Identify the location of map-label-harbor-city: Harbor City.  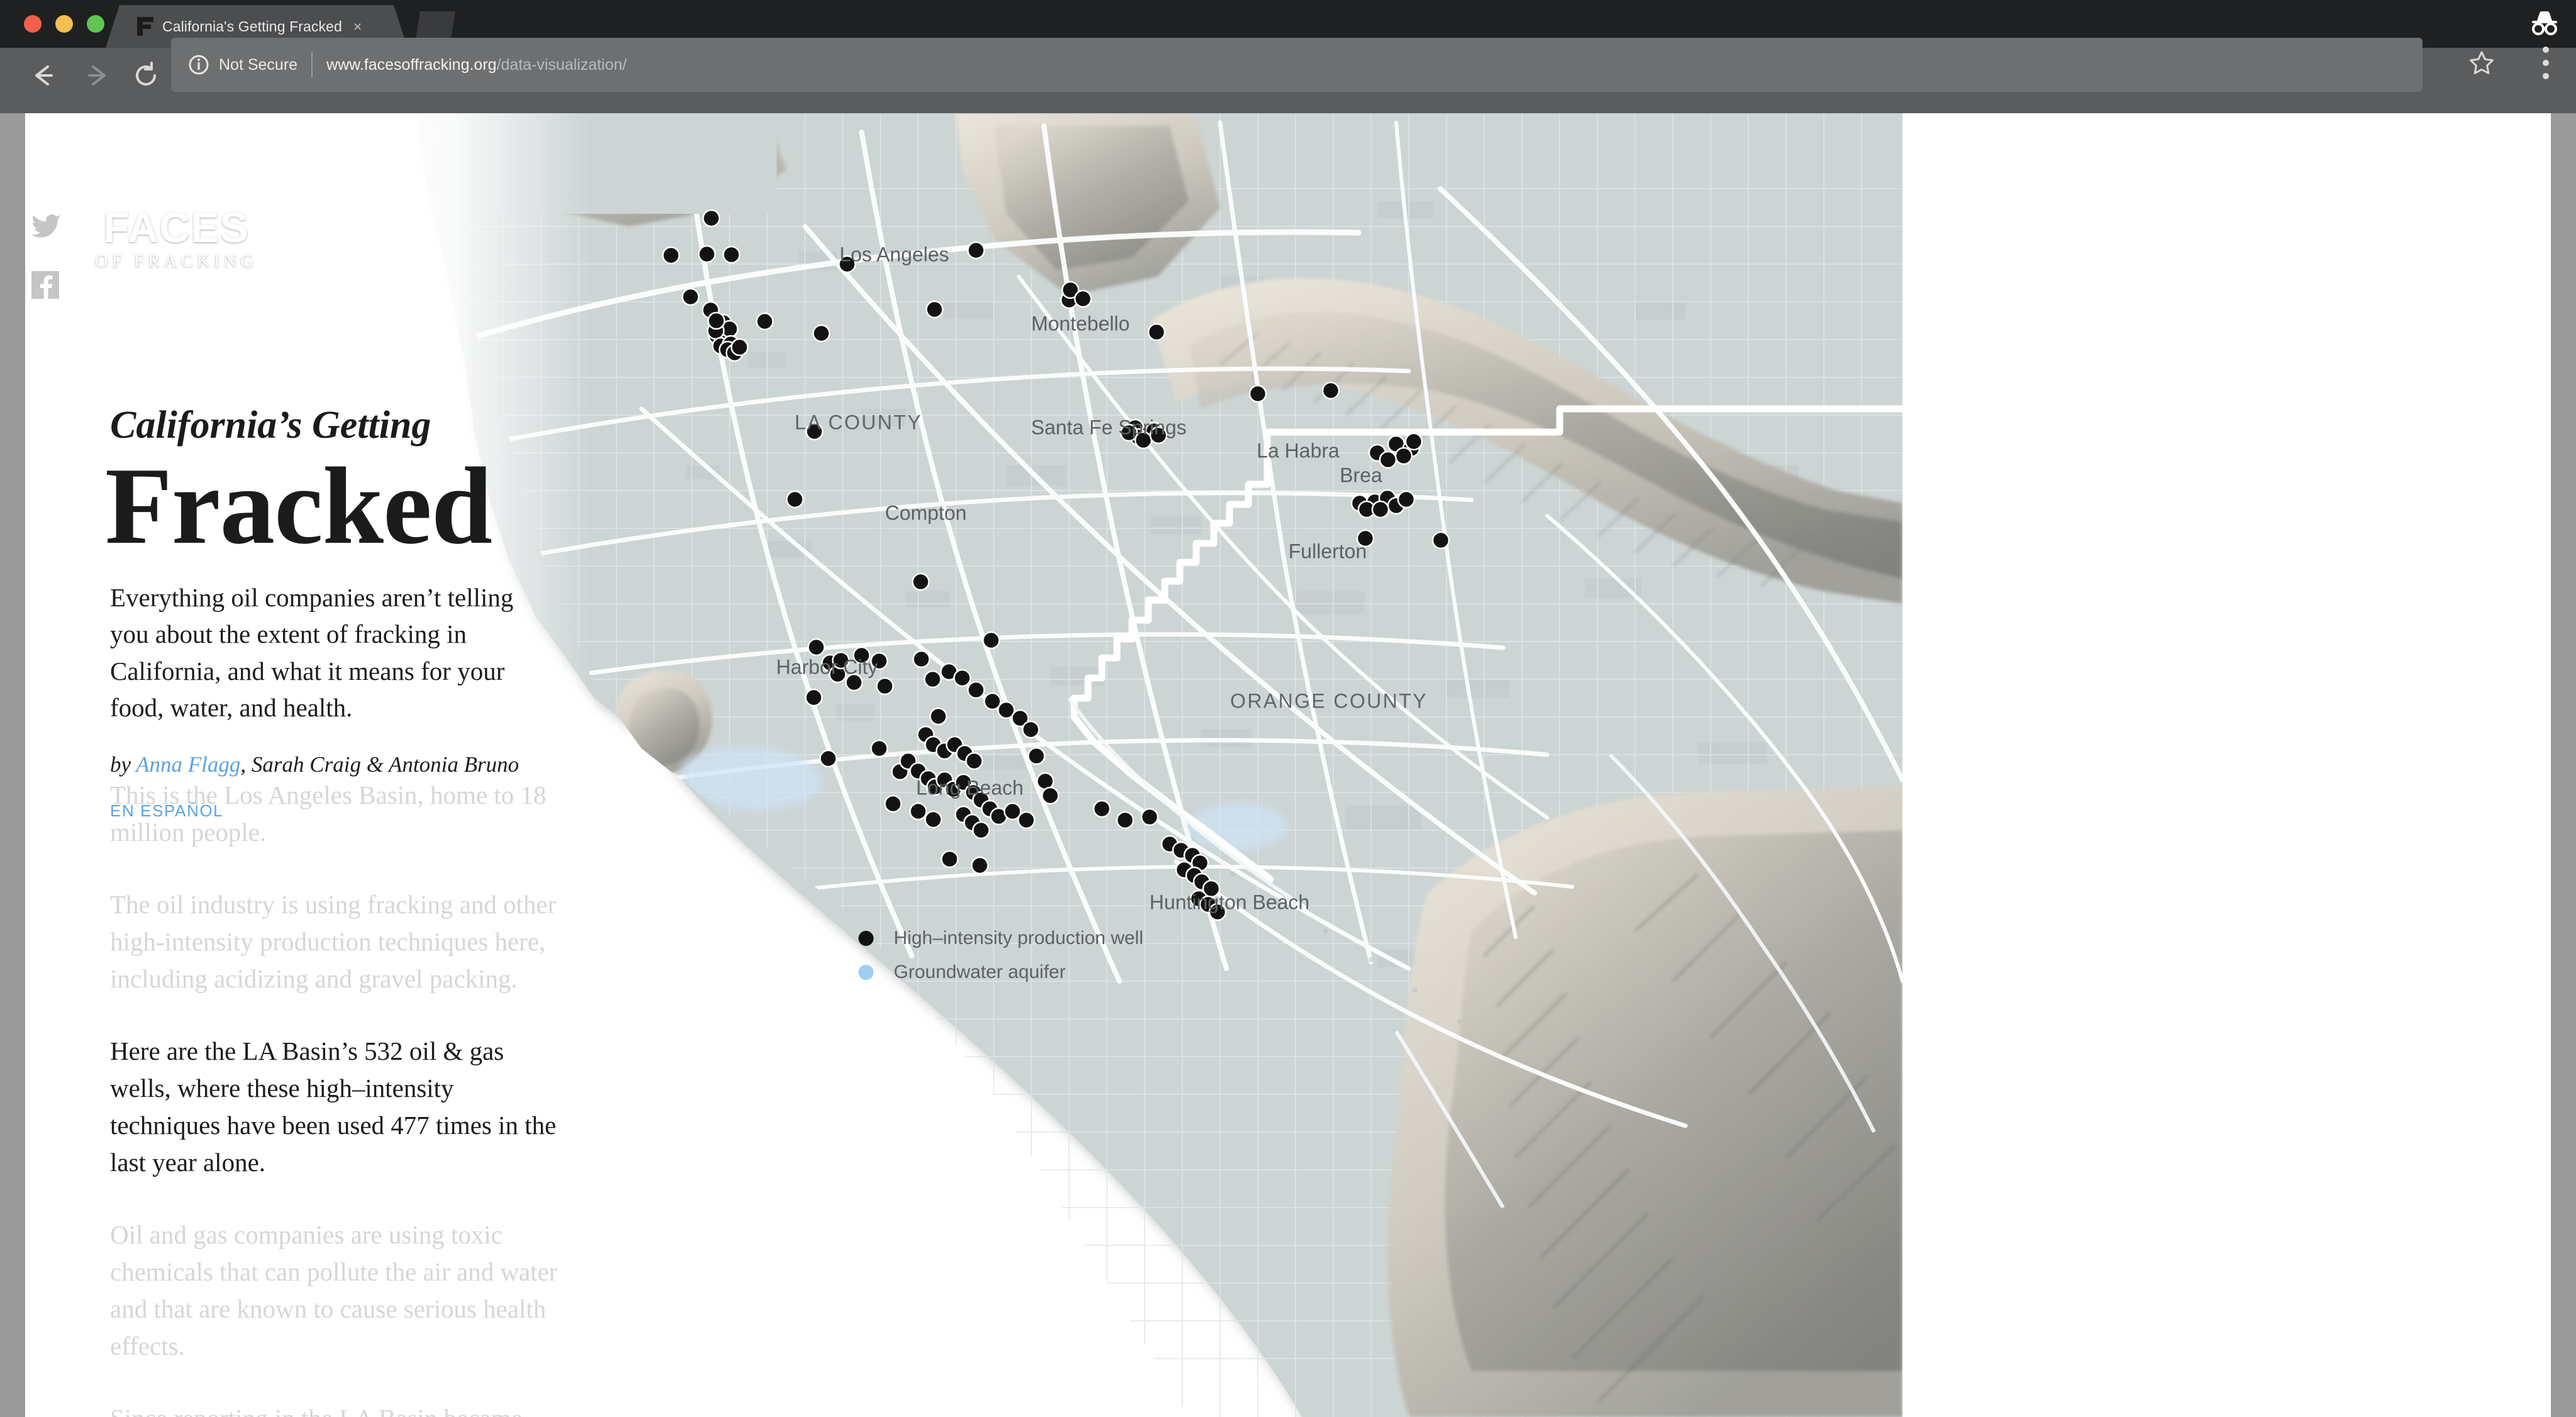
(827, 667).